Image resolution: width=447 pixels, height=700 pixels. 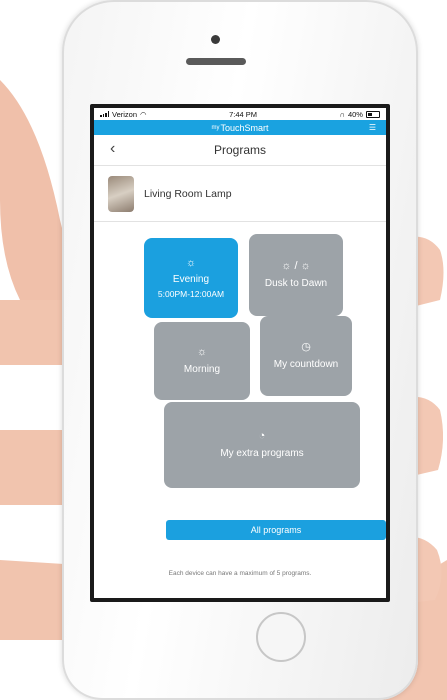 I want to click on status-bar: Verizon ◠ 7:44 PM ∩ 40%, so click(x=240, y=114).